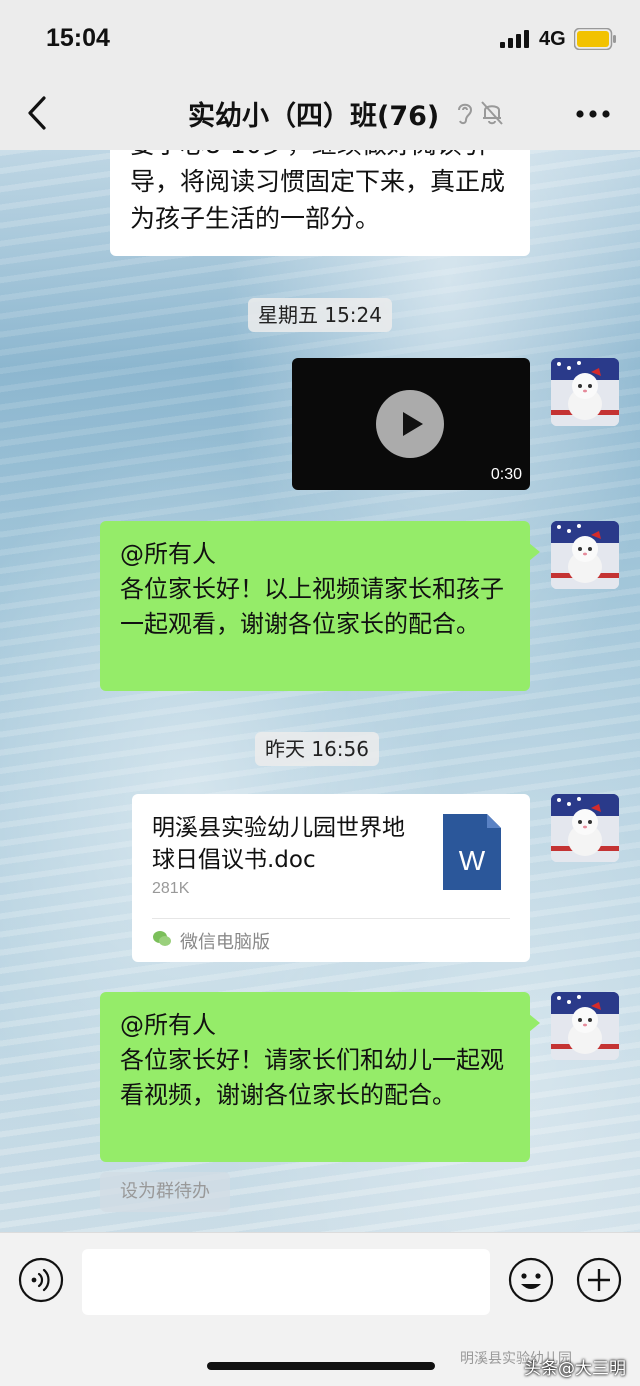  Describe the element at coordinates (593, 114) in the screenshot. I see `more-options-icon` at that location.